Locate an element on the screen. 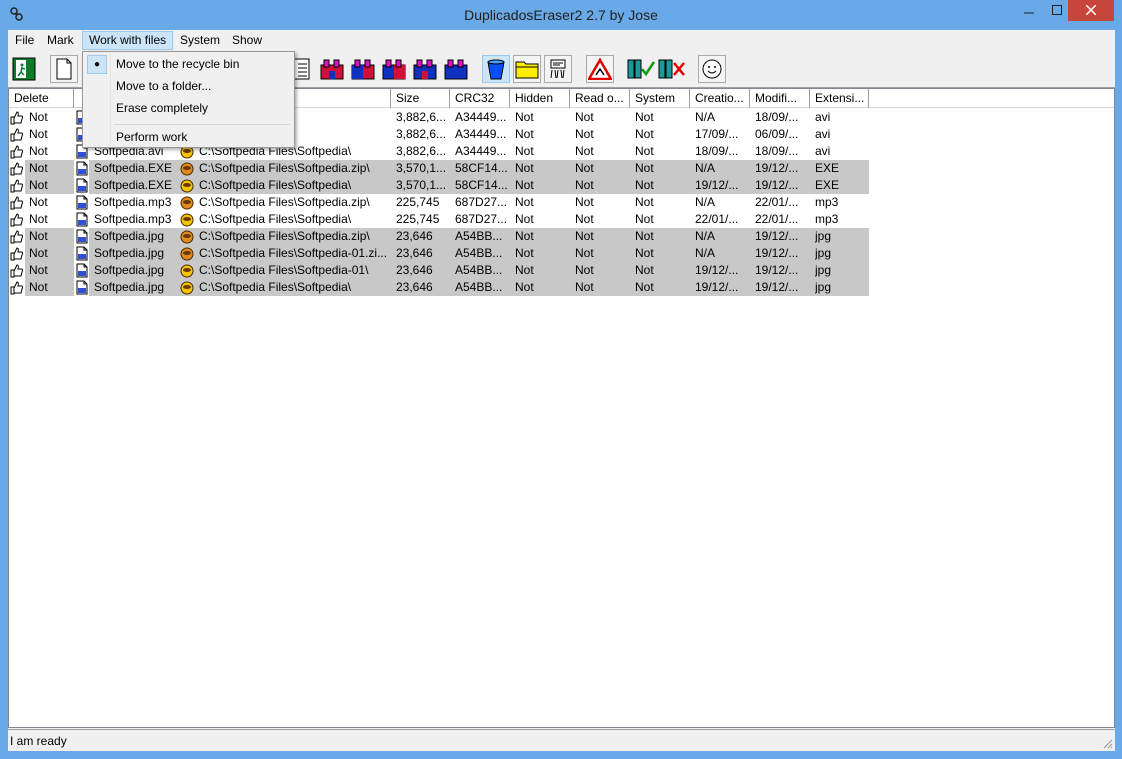  bucket-icon is located at coordinates (496, 69).